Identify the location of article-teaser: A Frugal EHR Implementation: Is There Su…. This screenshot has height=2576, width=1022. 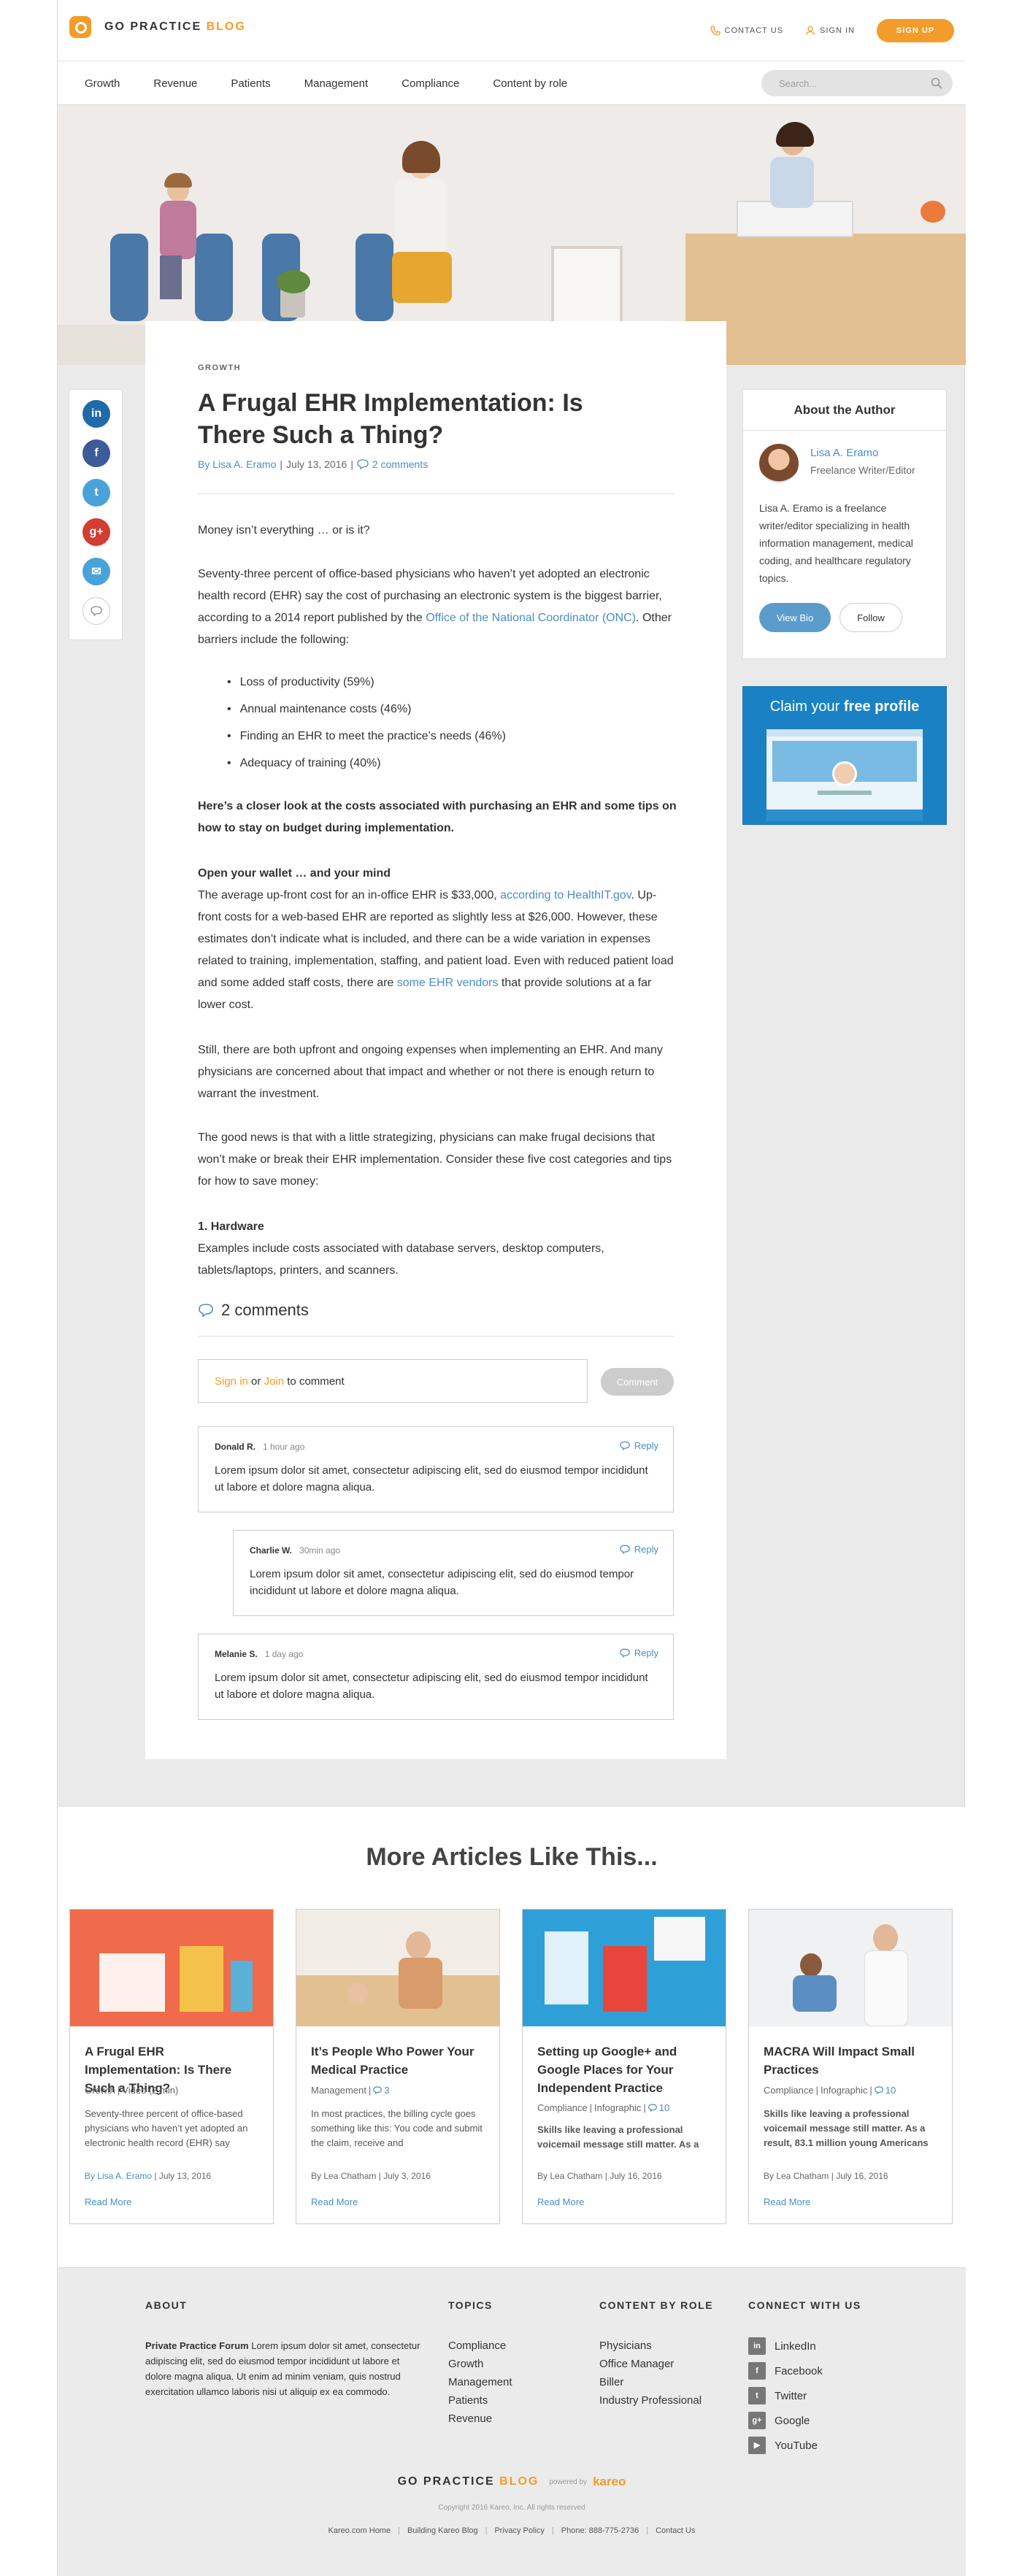
(171, 2066).